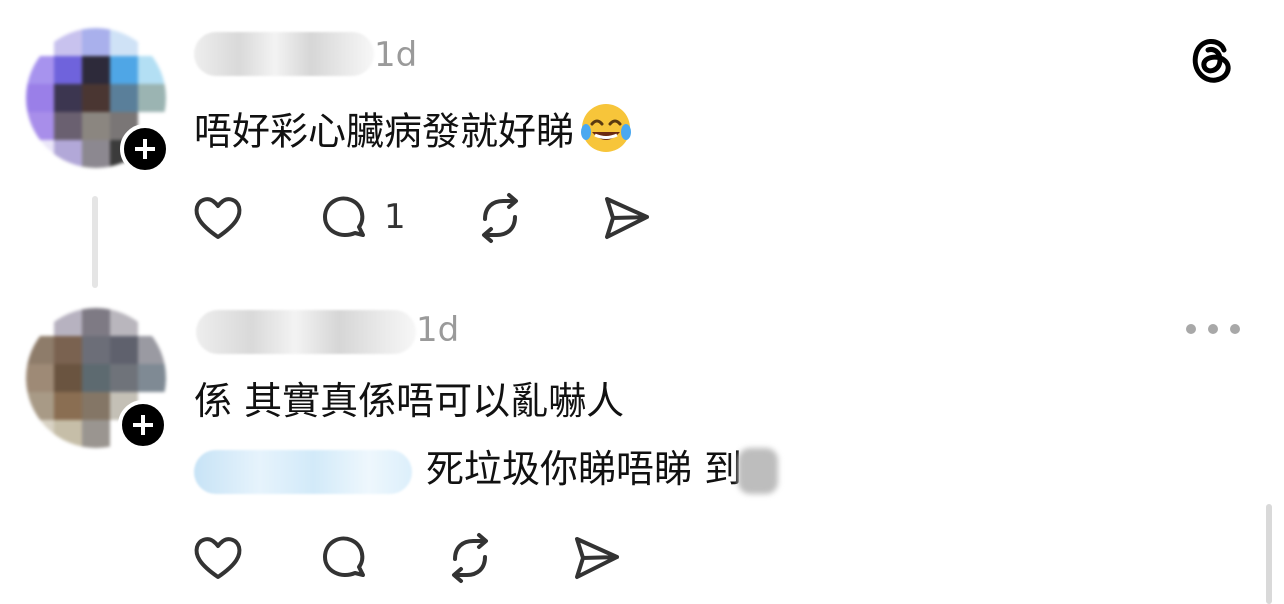 This screenshot has height=604, width=1284. I want to click on more-options-button, so click(1213, 329).